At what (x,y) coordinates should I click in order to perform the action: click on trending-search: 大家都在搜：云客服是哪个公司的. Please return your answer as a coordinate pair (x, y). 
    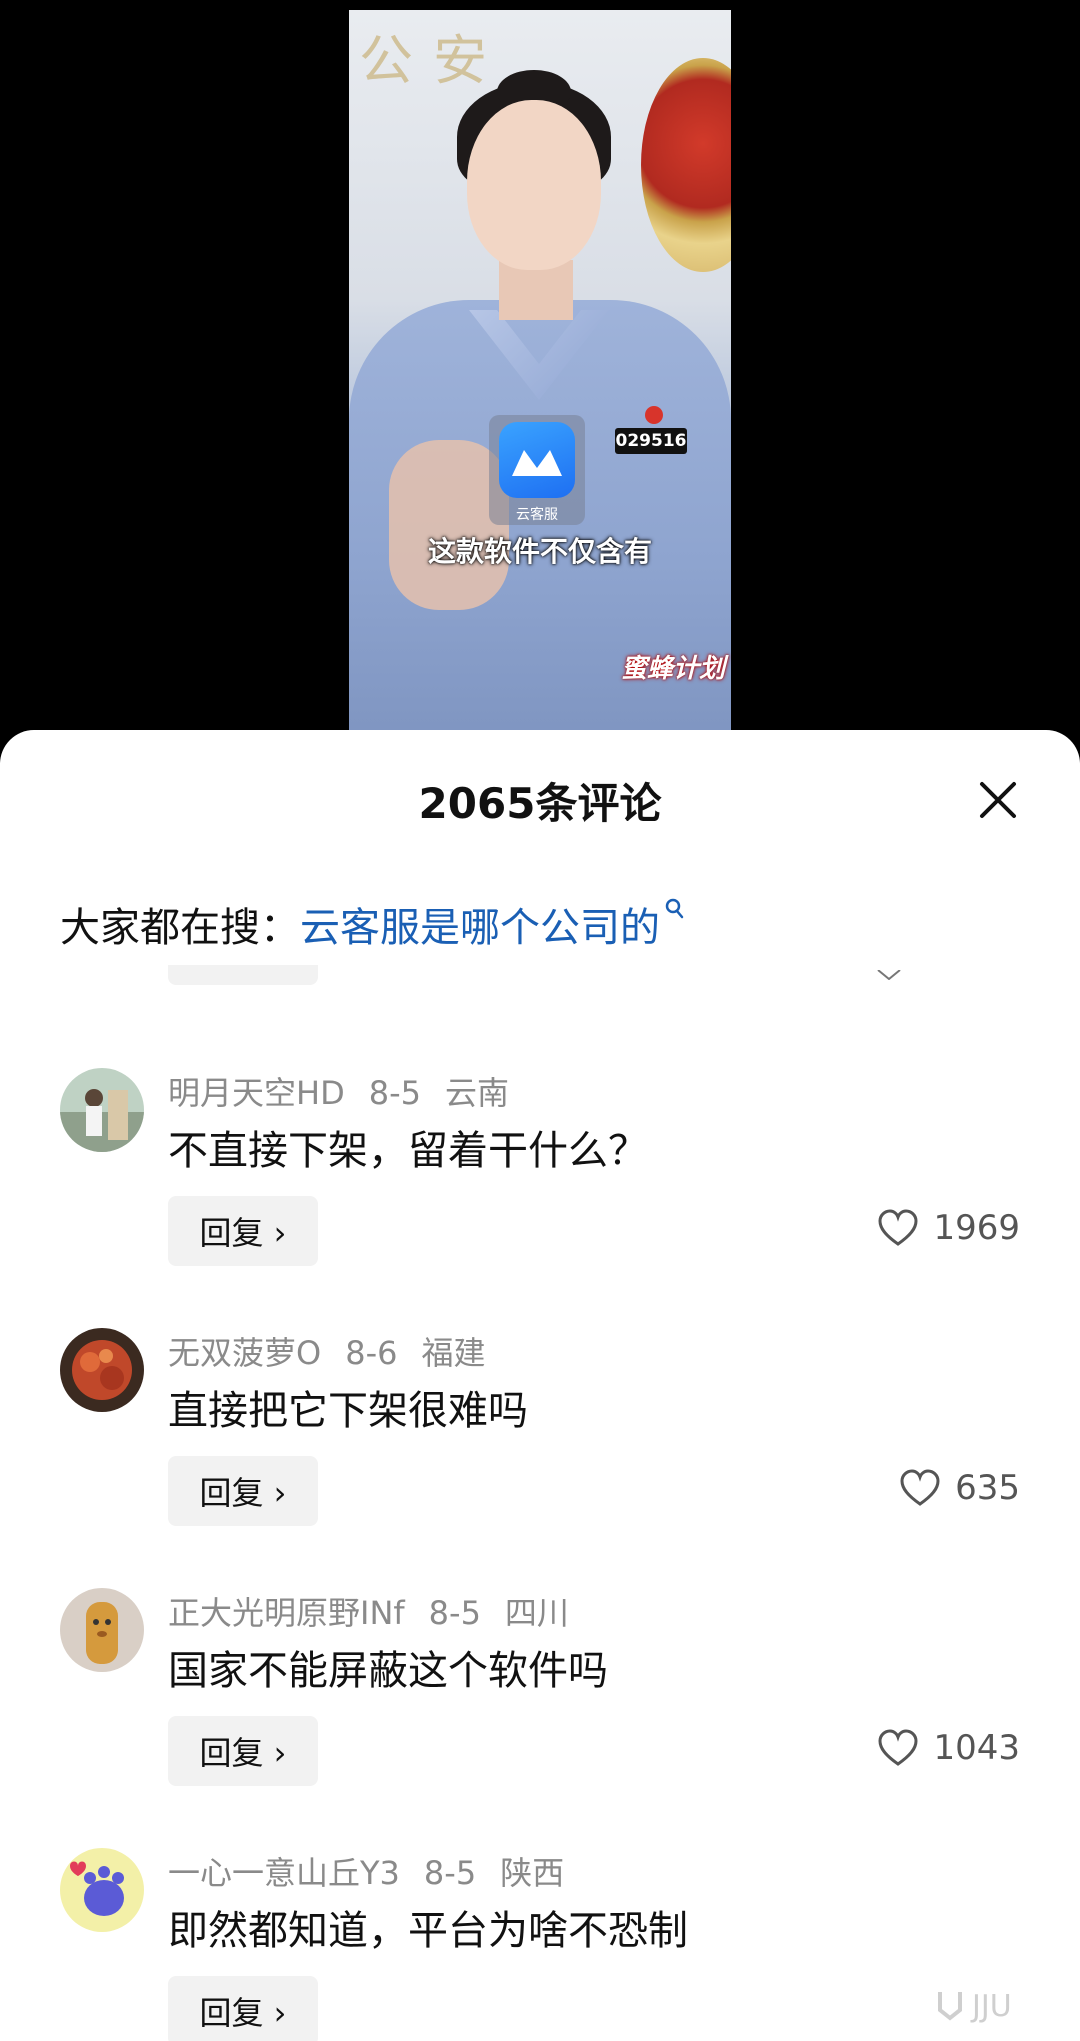
    Looking at the image, I should click on (373, 924).